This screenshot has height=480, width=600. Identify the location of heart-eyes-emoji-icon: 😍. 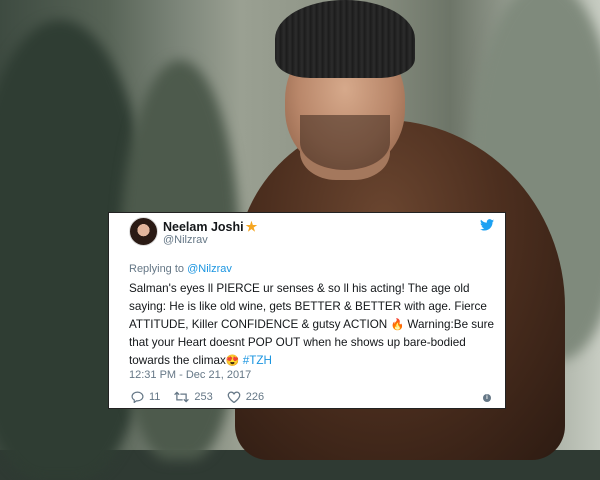
(232, 361).